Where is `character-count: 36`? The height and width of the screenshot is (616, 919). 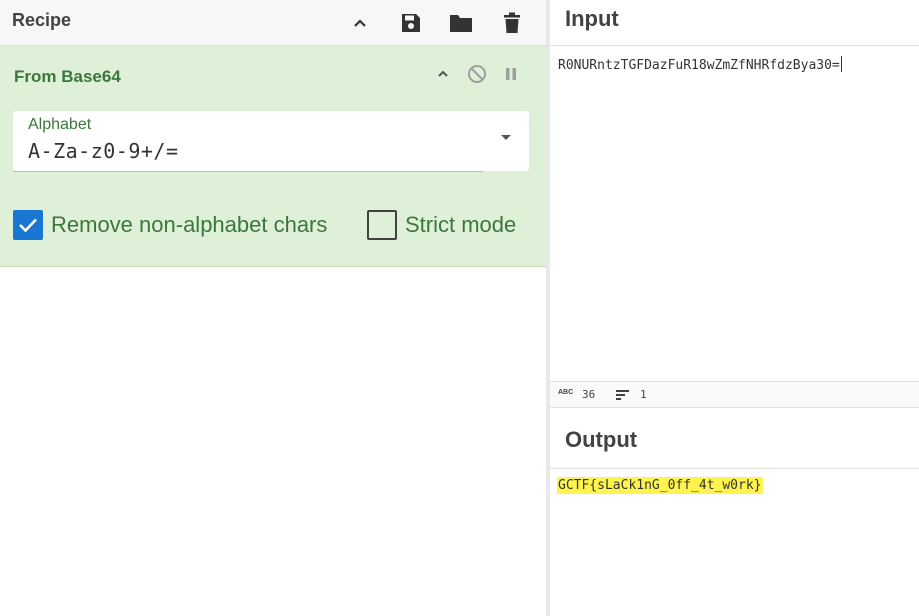
character-count: 36 is located at coordinates (589, 394).